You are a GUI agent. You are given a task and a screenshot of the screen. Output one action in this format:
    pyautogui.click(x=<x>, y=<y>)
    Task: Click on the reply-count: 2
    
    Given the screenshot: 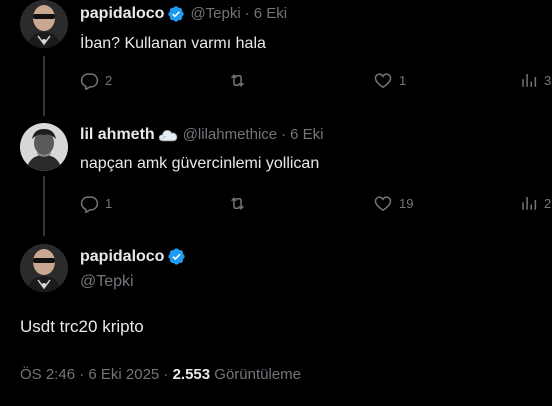 What is the action you would take?
    pyautogui.click(x=109, y=80)
    